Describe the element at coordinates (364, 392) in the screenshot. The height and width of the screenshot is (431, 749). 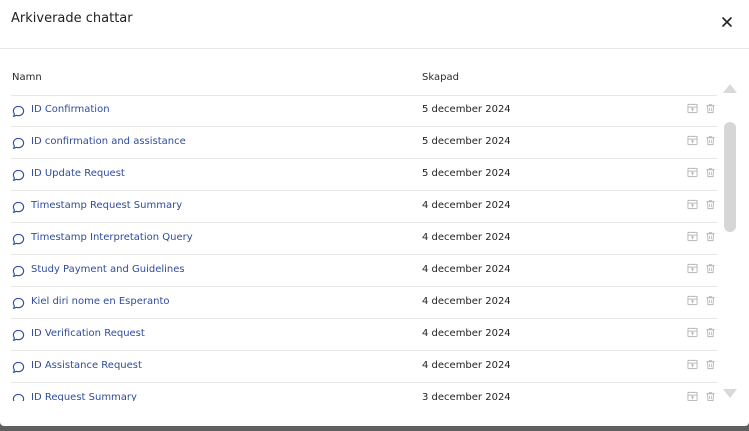
I see `table-row: ID Request Summary 3 december 2024` at that location.